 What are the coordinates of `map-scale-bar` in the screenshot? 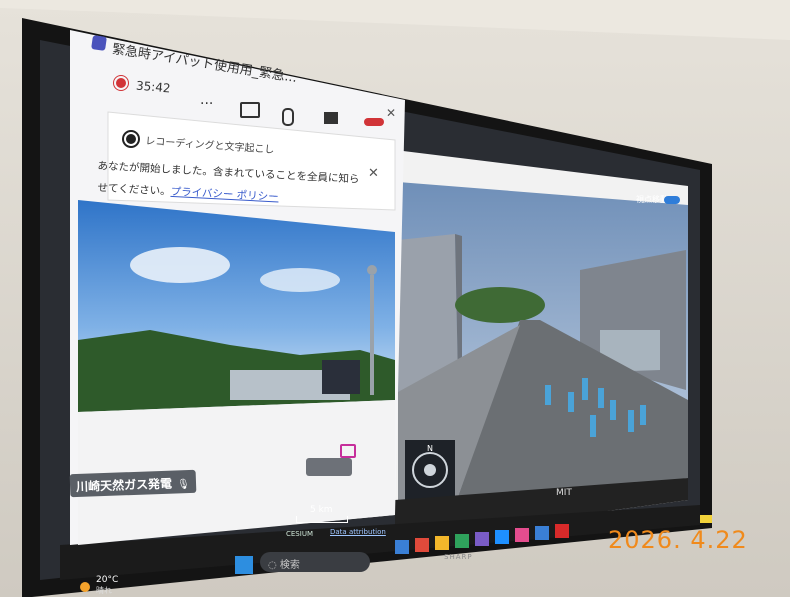 It's located at (322, 519).